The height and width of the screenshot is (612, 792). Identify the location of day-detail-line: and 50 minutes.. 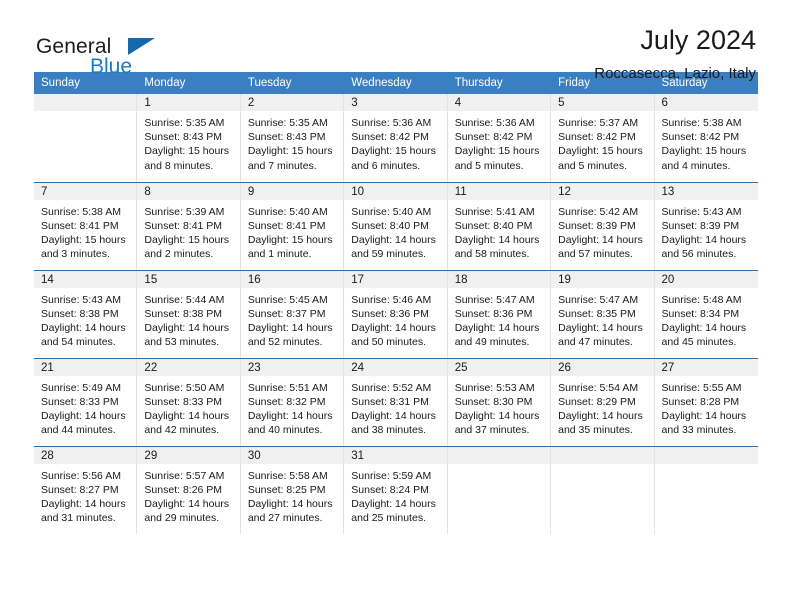
(388, 342).